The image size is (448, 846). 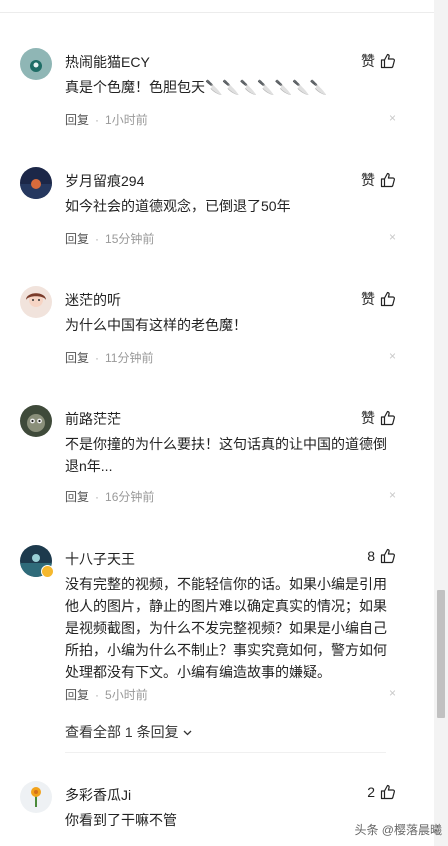 I want to click on timestamp: 1小时前, so click(x=126, y=120).